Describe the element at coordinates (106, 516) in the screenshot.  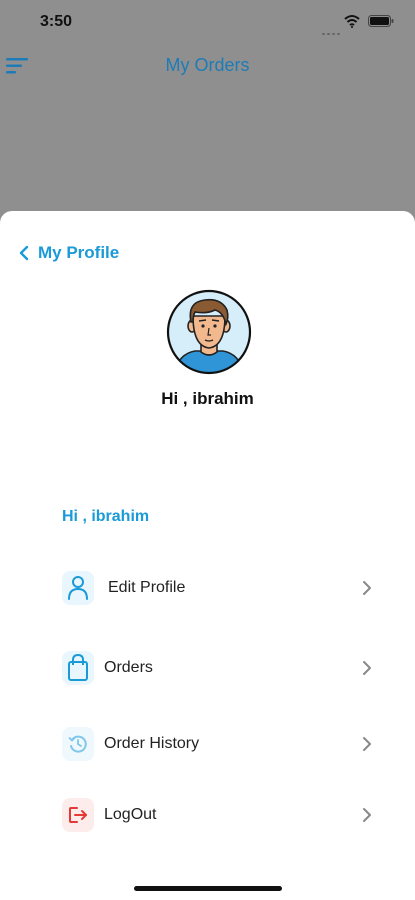
I see `greeting-subtitle: Hi , ibrahim` at that location.